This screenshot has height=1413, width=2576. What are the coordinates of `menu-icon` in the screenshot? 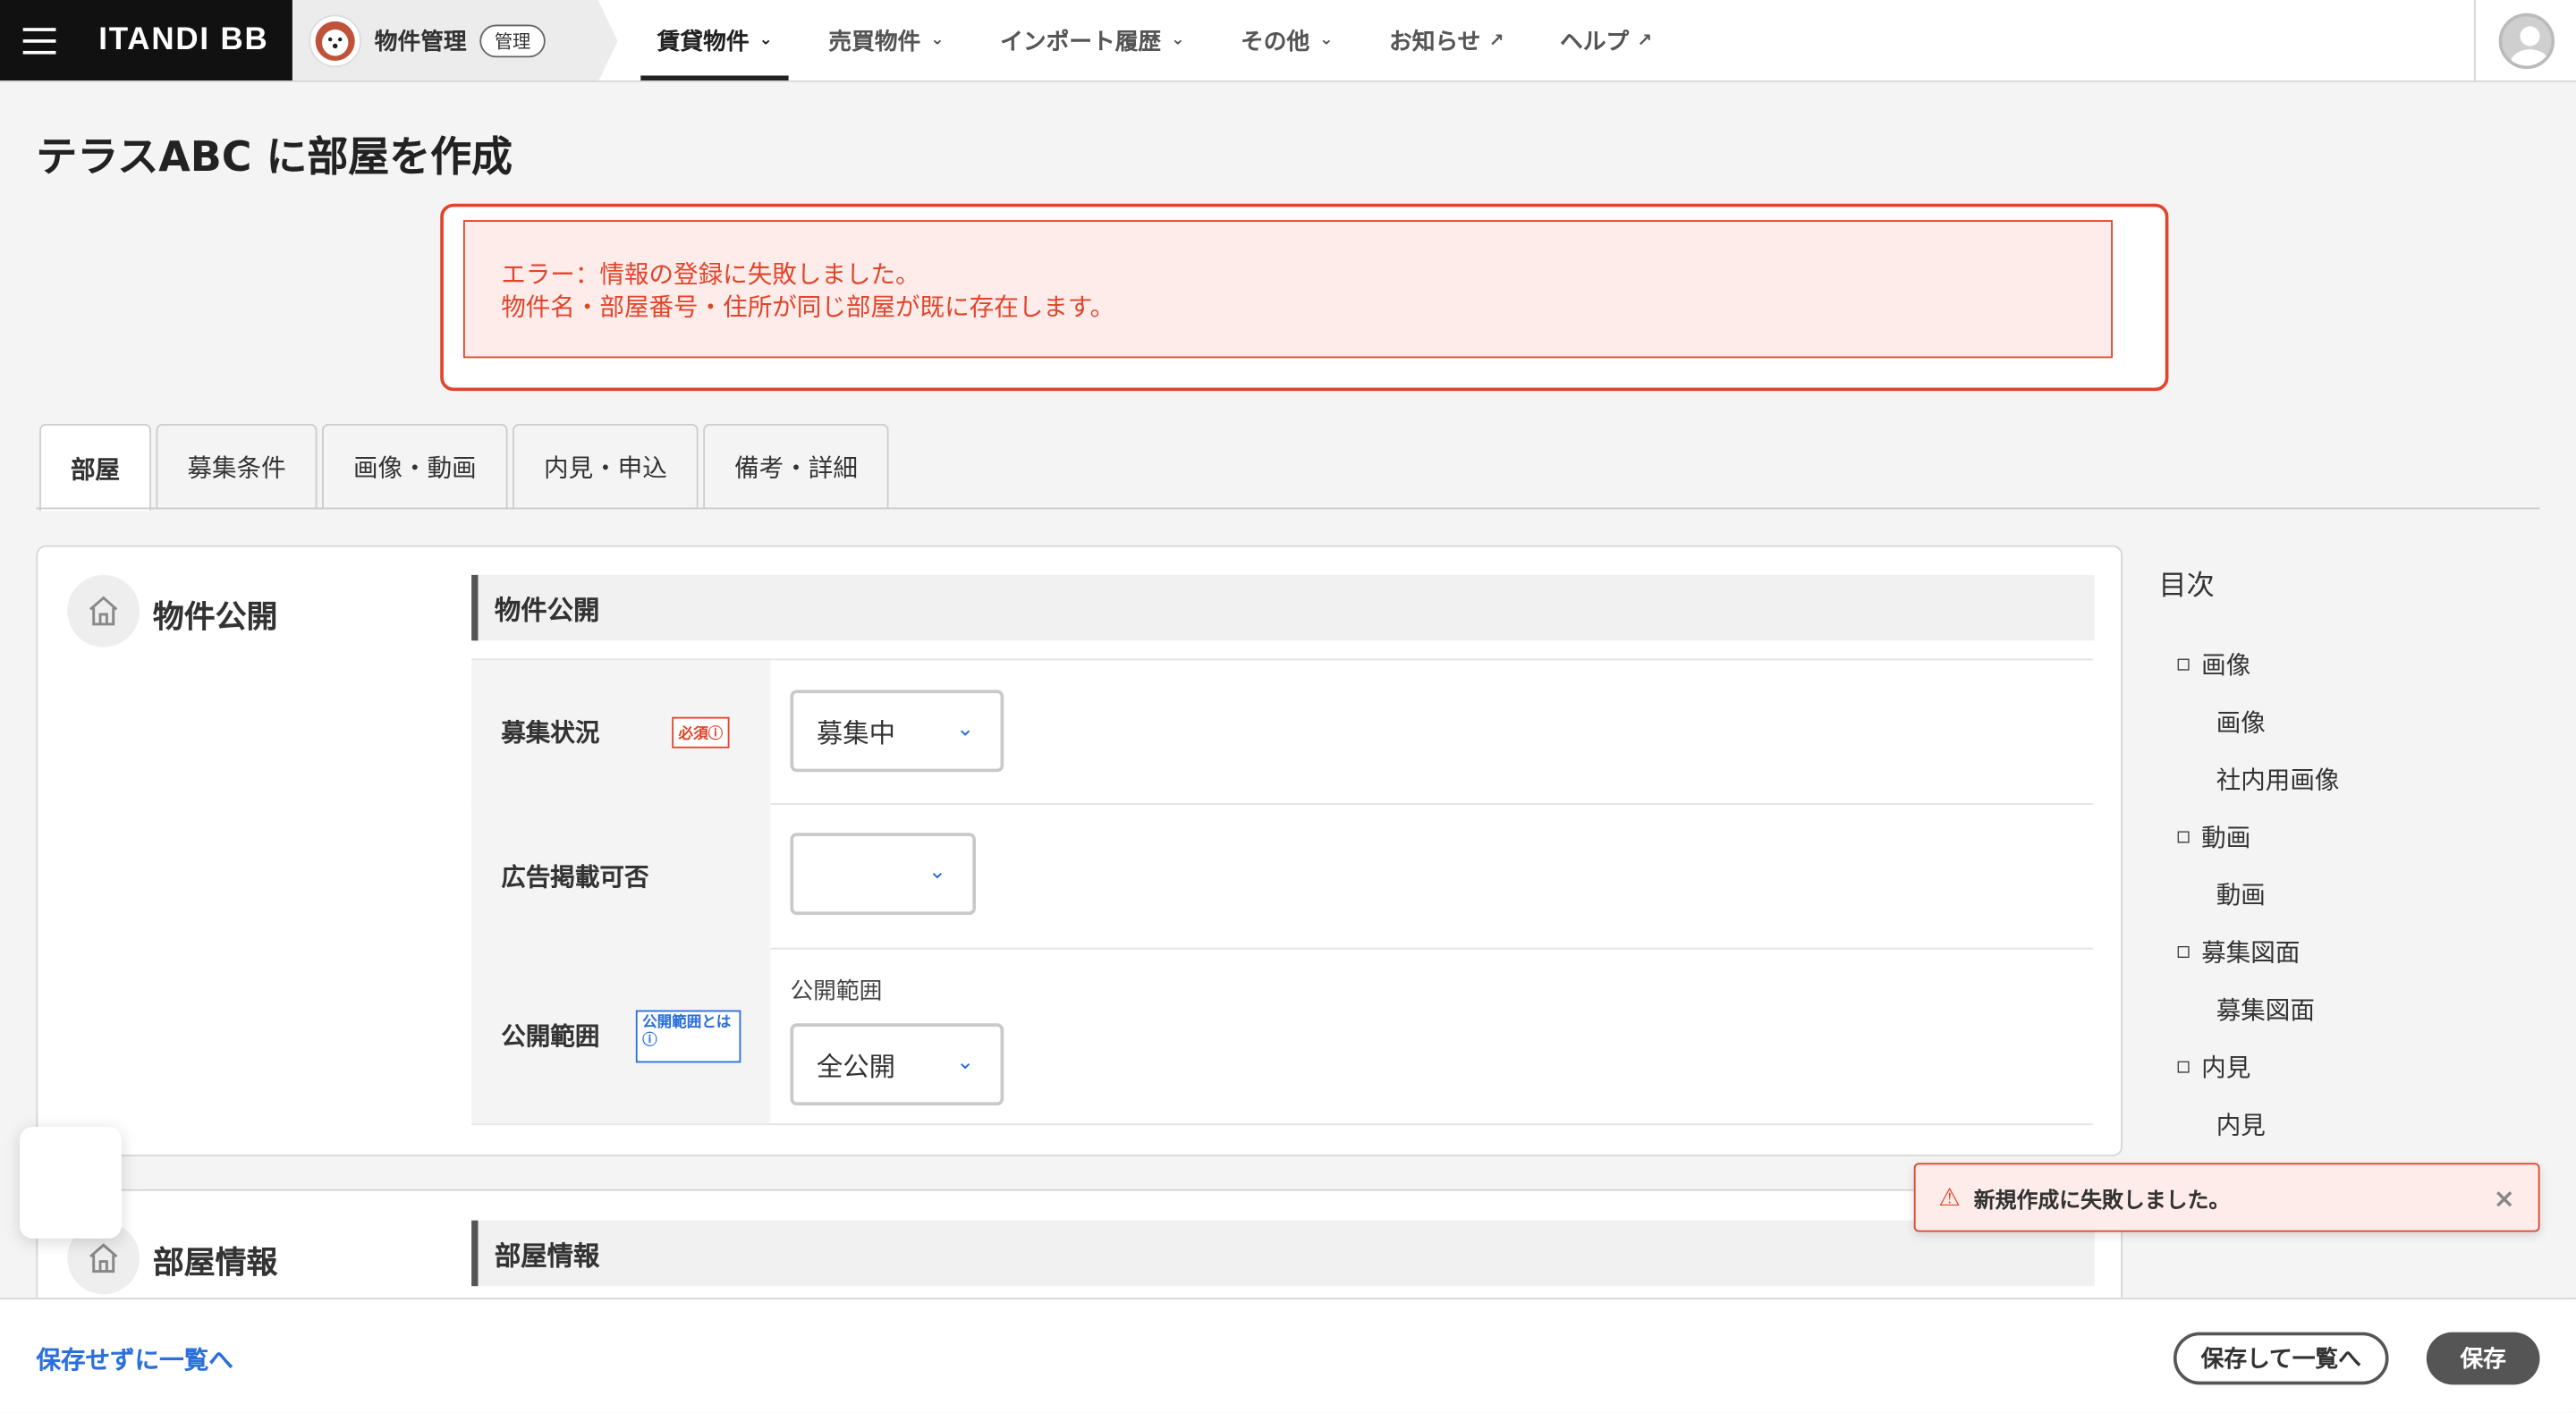 It's located at (39, 40).